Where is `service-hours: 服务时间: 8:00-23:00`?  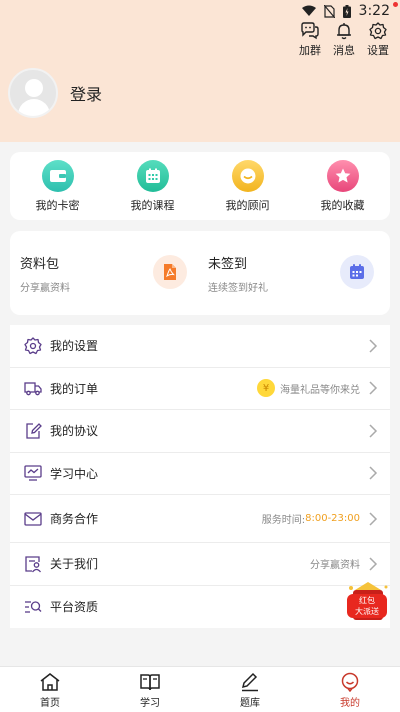
service-hours: 服务时间: 8:00-23:00 is located at coordinates (310, 519).